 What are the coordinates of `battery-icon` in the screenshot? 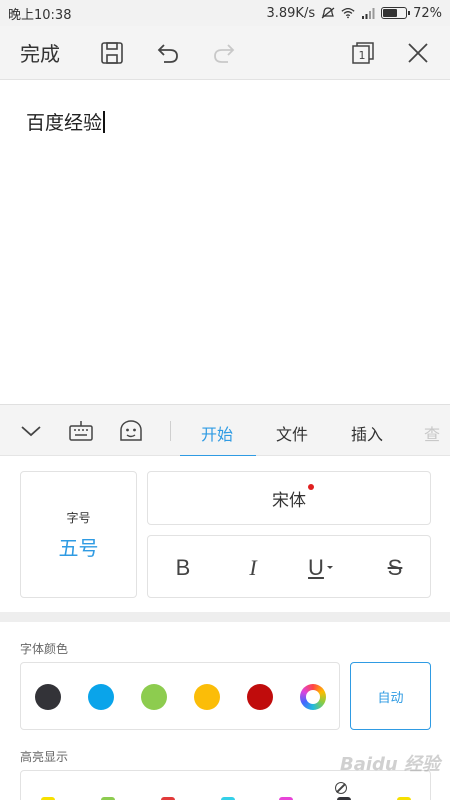 It's located at (396, 13).